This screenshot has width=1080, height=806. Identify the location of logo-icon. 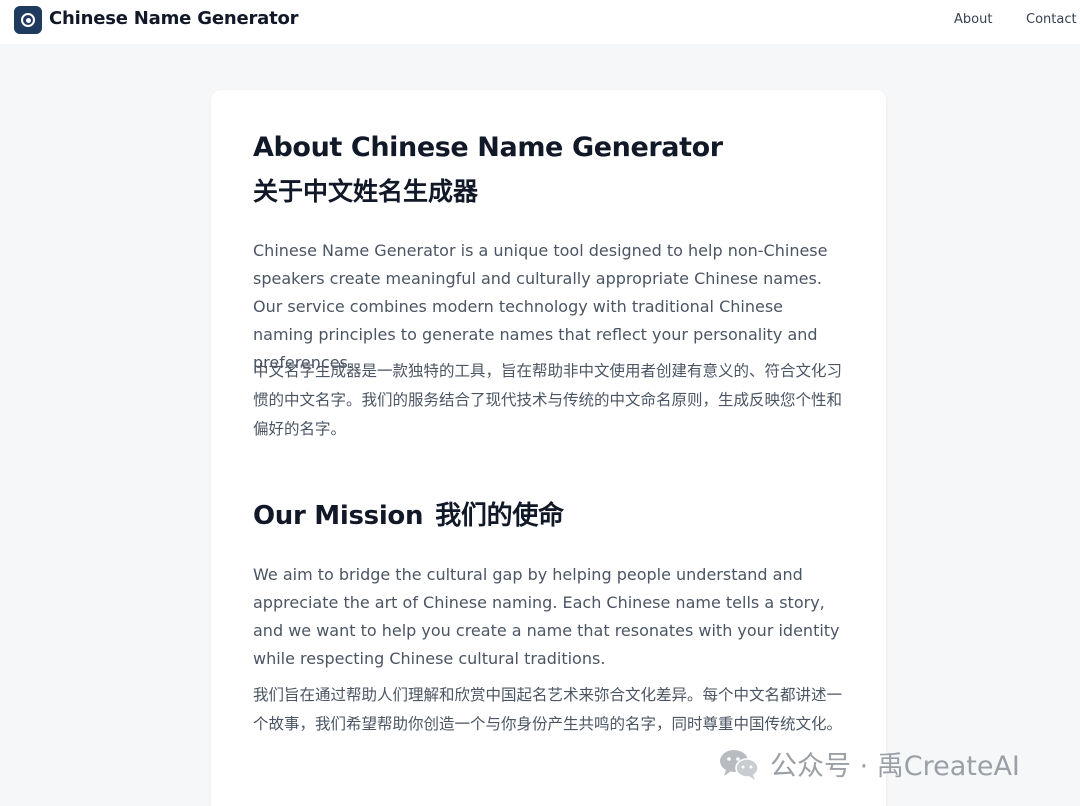
(28, 20).